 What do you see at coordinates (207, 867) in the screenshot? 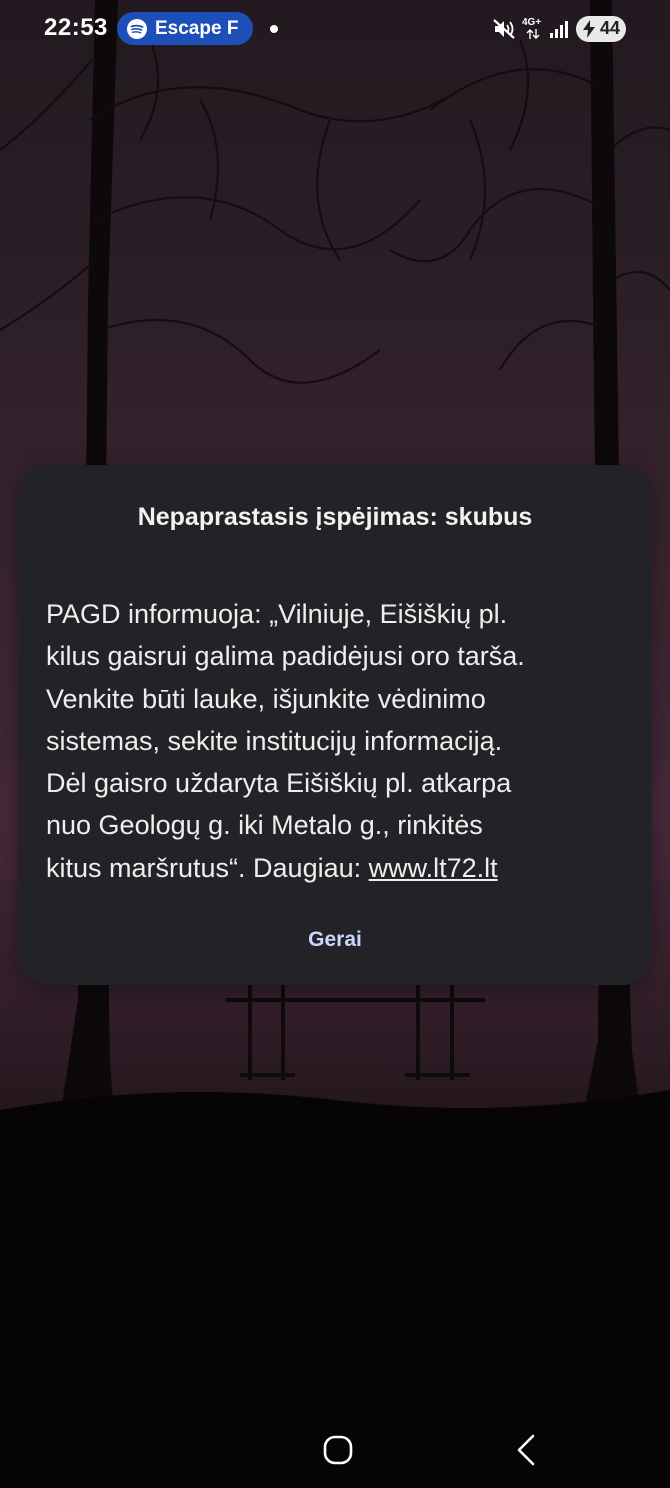
I see `alert-message-line-prefix: kitus maršrutus“. Daugiau:` at bounding box center [207, 867].